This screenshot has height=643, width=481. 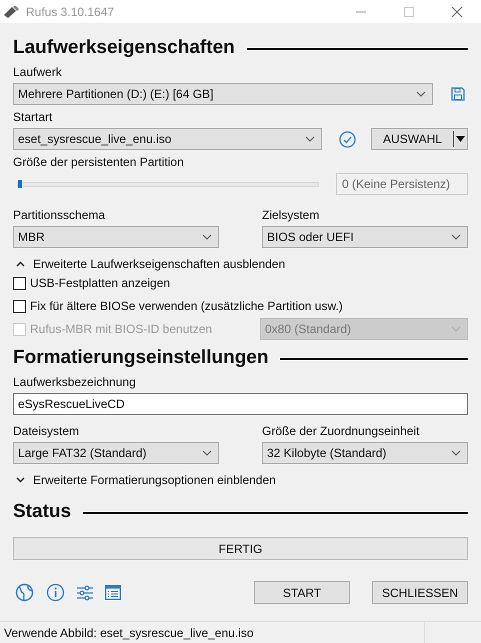 I want to click on section-heading: Laufwerkseigenschaften, so click(x=124, y=48).